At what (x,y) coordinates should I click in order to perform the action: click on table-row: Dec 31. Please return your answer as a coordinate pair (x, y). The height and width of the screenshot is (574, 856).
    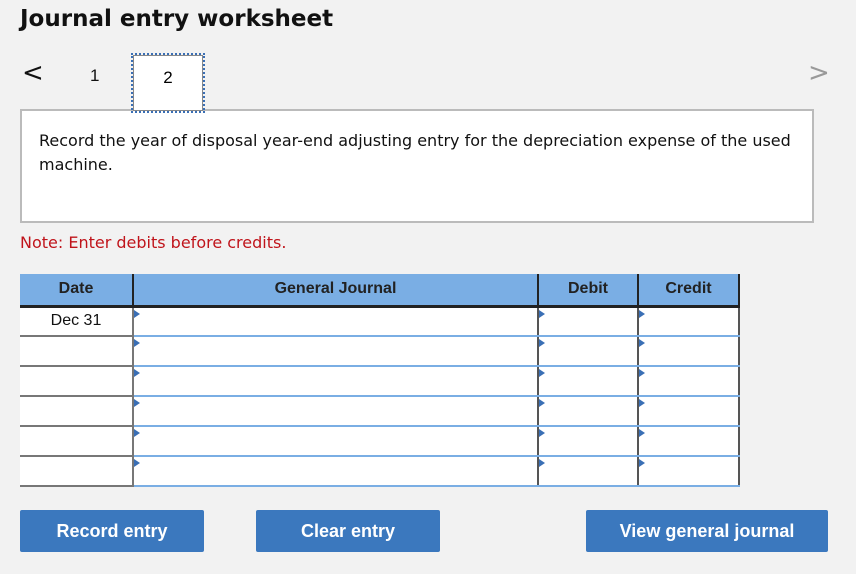
    Looking at the image, I should click on (380, 321).